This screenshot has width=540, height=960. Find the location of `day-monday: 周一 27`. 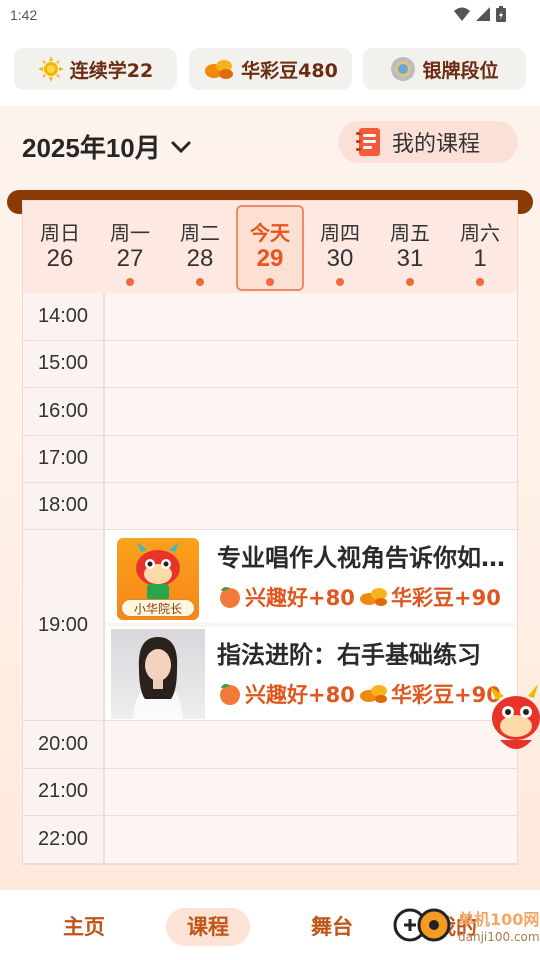

day-monday: 周一 27 is located at coordinates (130, 247).